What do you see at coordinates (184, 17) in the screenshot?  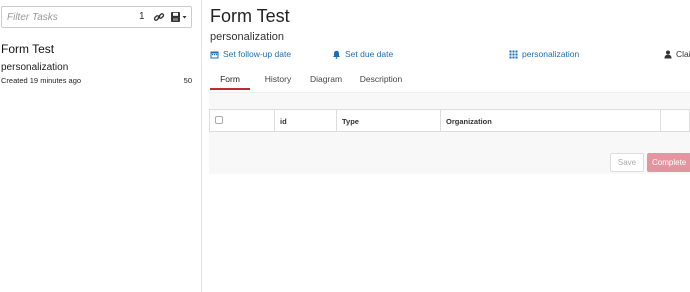 I see `caret-down-icon` at bounding box center [184, 17].